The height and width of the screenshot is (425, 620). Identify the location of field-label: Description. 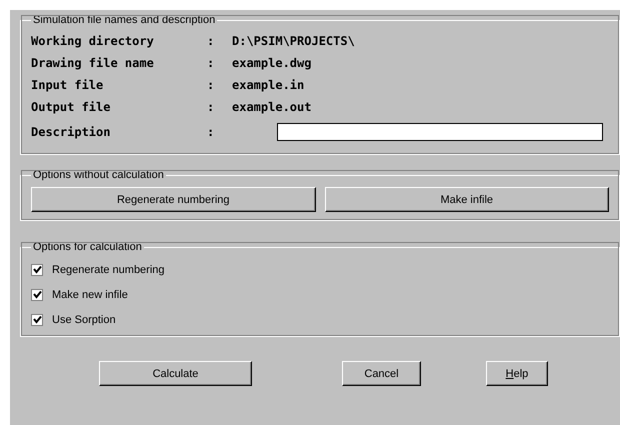
(71, 132).